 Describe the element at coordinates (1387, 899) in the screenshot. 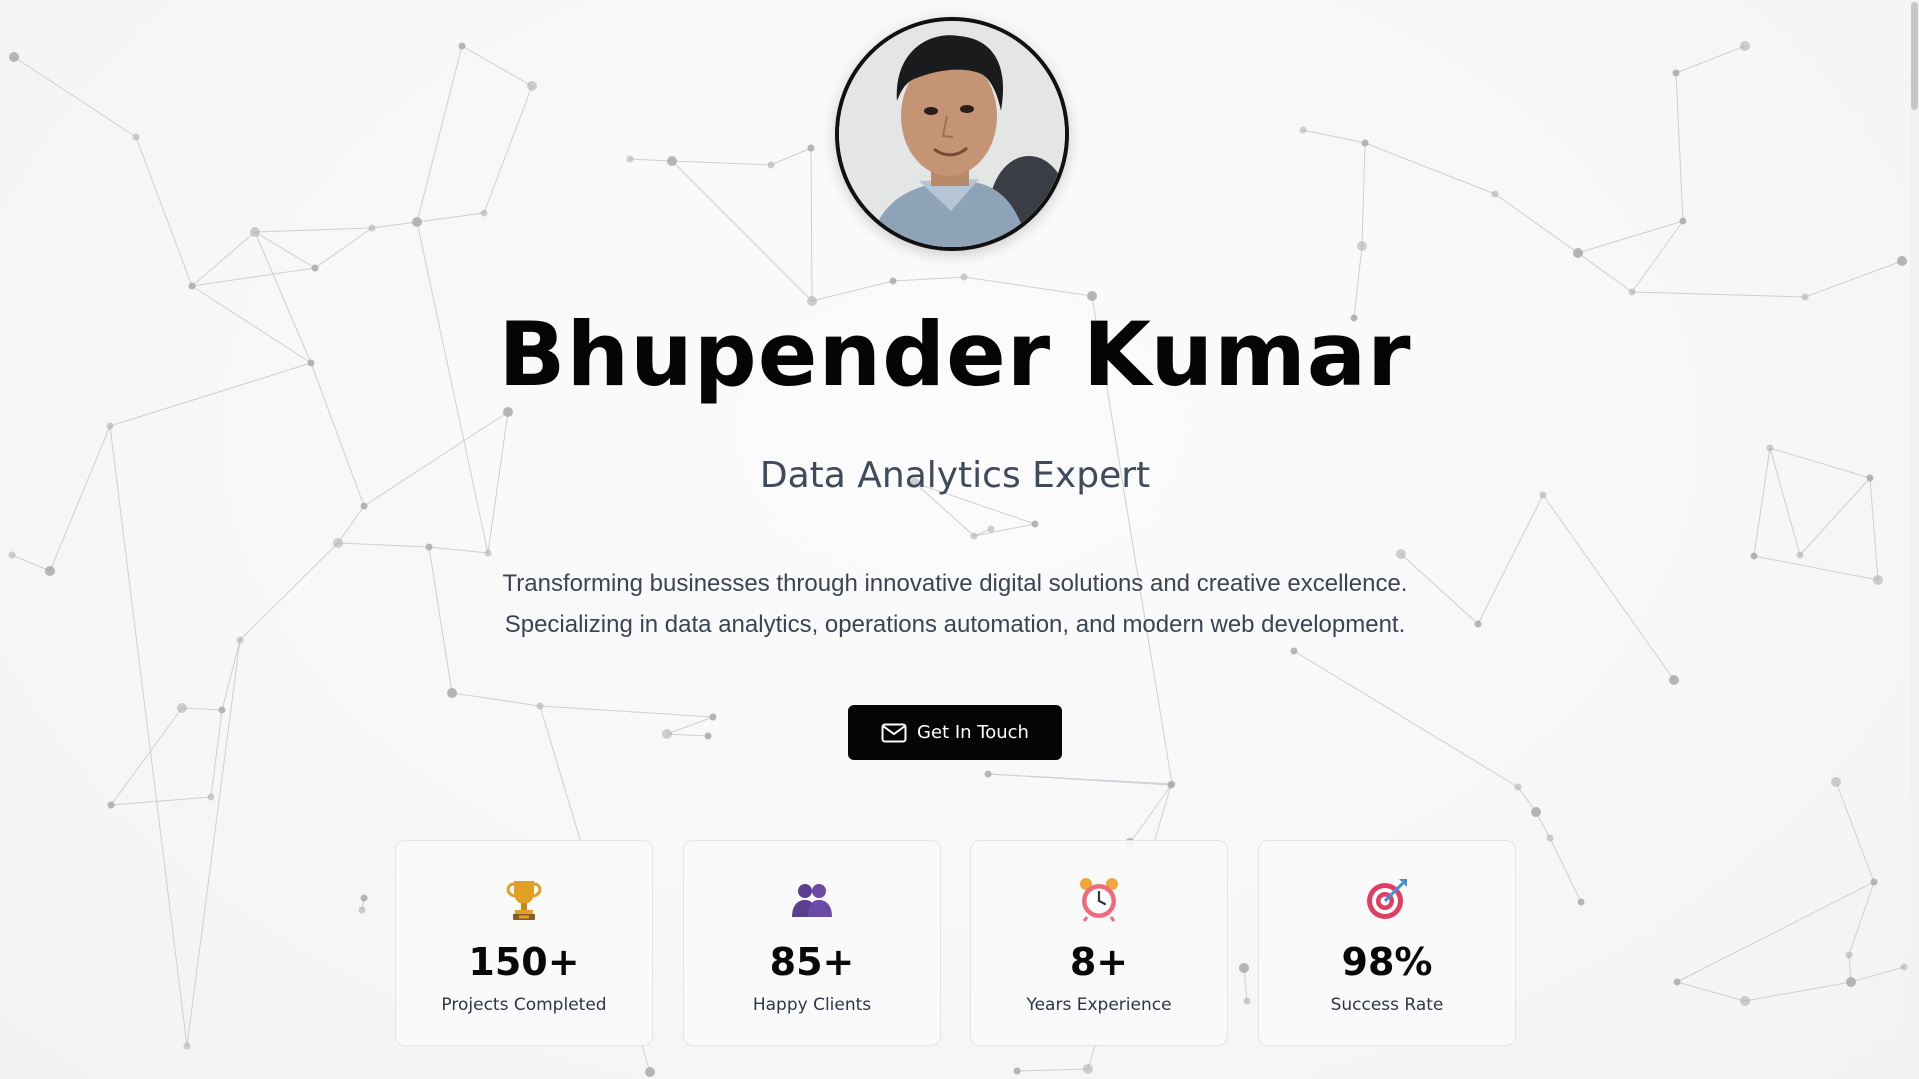

I see `target-icon` at that location.